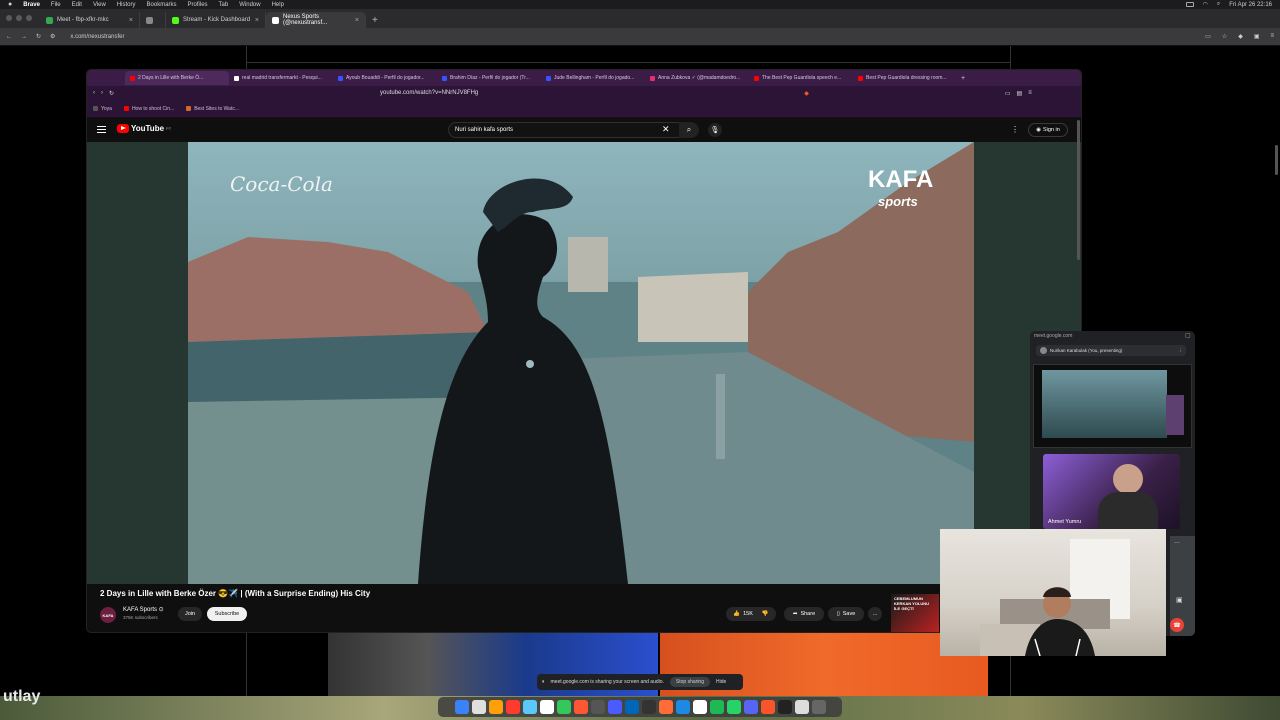  I want to click on menu-help: Help, so click(278, 5).